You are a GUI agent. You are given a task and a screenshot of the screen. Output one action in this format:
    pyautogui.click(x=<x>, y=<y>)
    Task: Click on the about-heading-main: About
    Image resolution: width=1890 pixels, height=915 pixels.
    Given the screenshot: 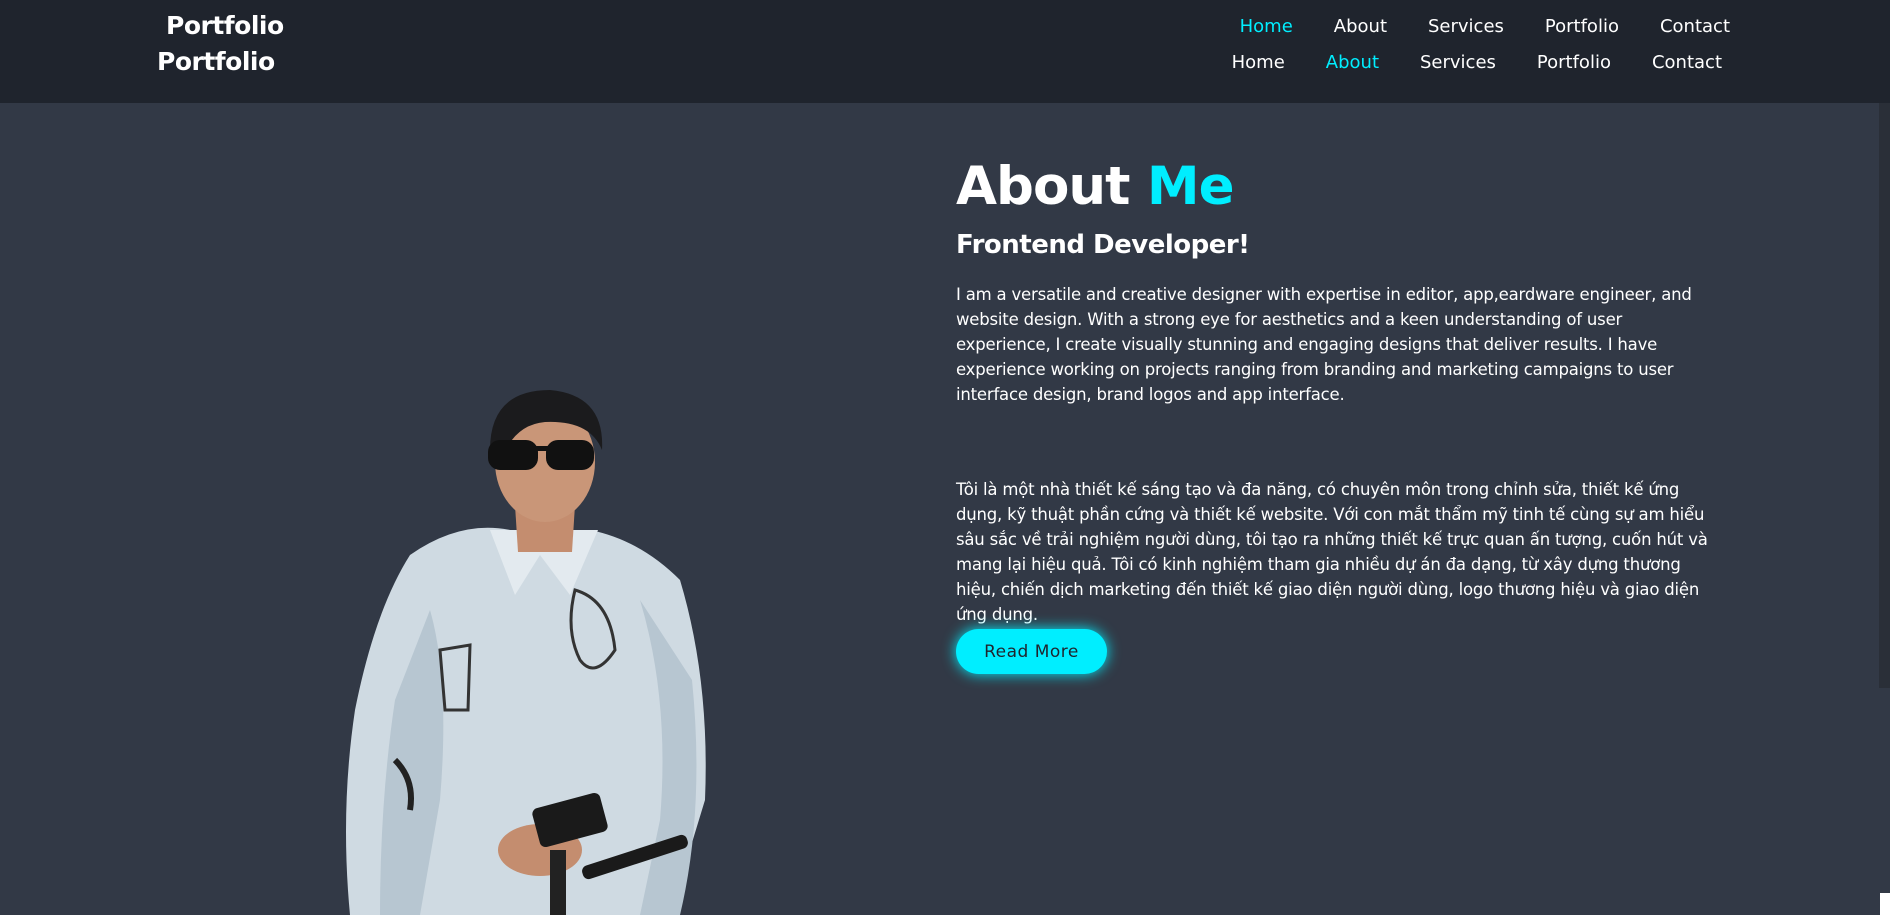 What is the action you would take?
    pyautogui.click(x=1043, y=186)
    